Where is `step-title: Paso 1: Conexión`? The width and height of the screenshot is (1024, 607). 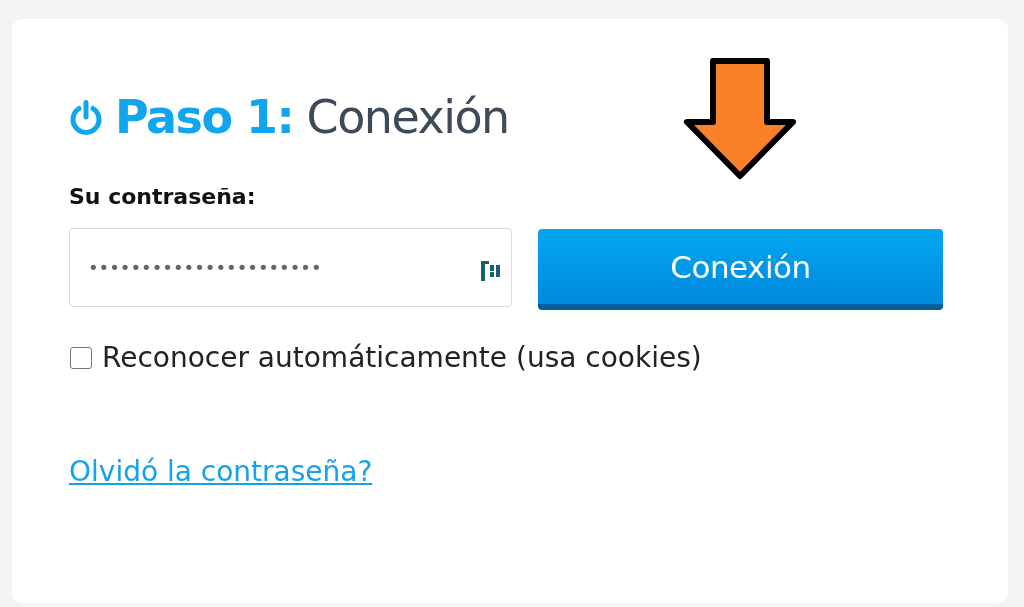
step-title: Paso 1: Conexión is located at coordinates (312, 117).